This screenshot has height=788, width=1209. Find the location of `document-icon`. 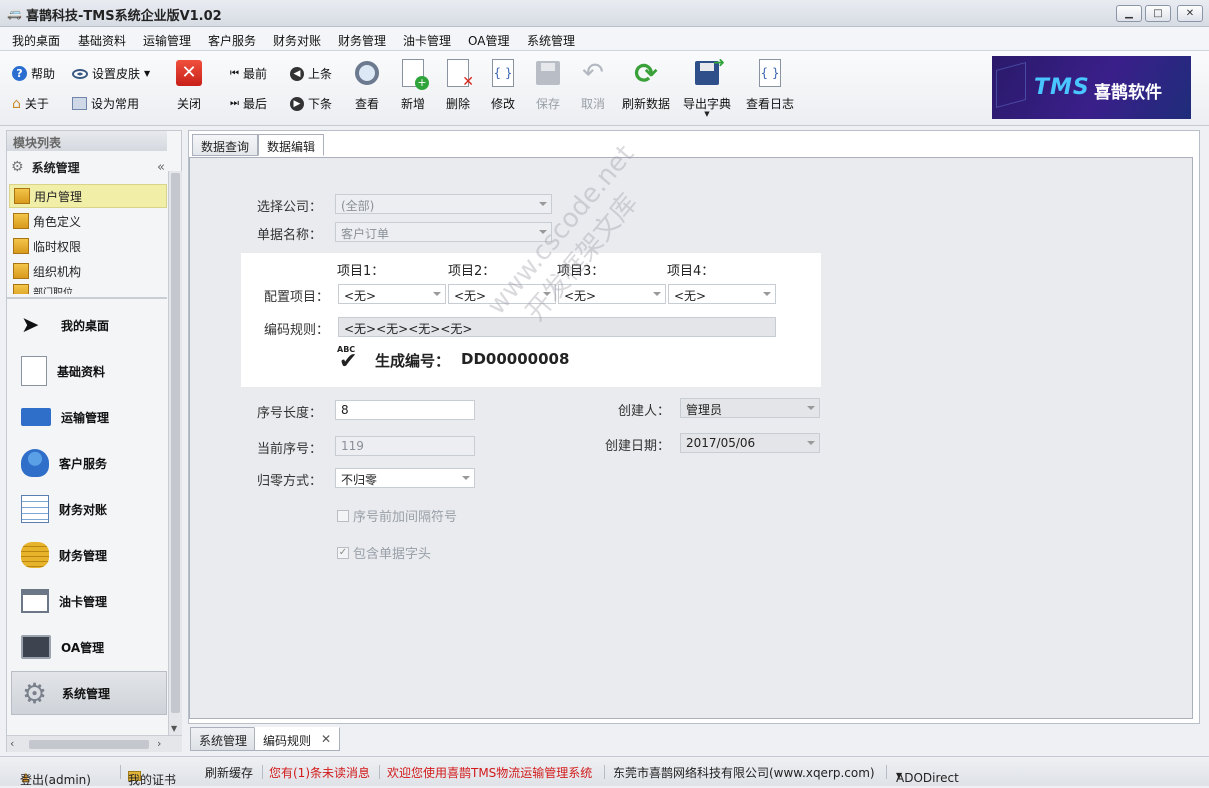

document-icon is located at coordinates (34, 371).